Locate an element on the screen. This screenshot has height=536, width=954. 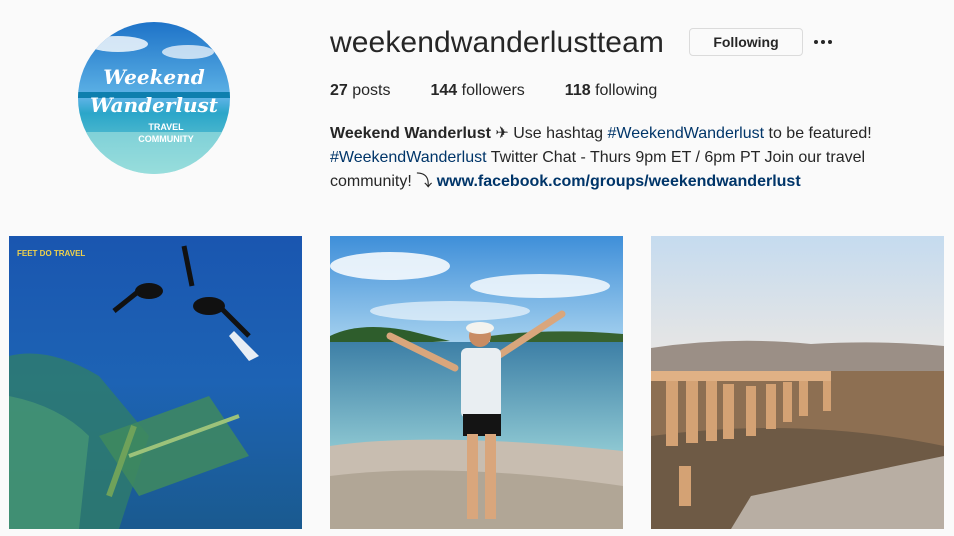
profile-stats: 27 posts 144 followers 118 following is located at coordinates (513, 91).